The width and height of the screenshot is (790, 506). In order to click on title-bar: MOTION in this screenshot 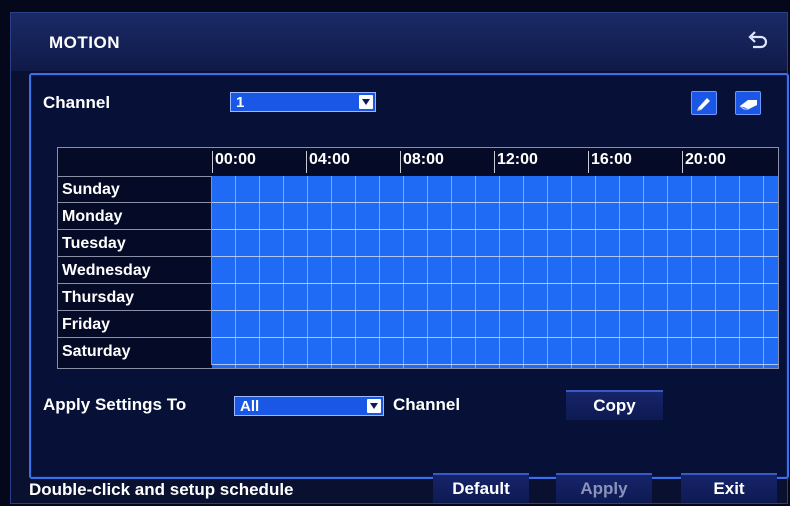, I will do `click(399, 42)`.